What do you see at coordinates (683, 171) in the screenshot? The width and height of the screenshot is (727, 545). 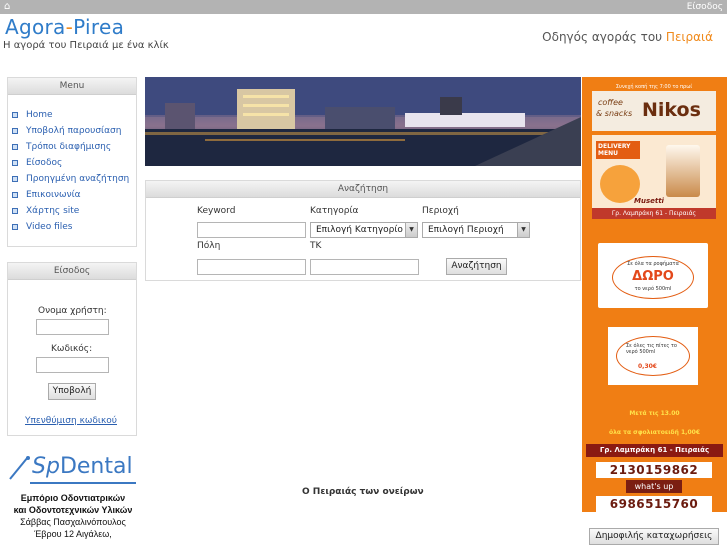 I see `frappe-glass-icon` at bounding box center [683, 171].